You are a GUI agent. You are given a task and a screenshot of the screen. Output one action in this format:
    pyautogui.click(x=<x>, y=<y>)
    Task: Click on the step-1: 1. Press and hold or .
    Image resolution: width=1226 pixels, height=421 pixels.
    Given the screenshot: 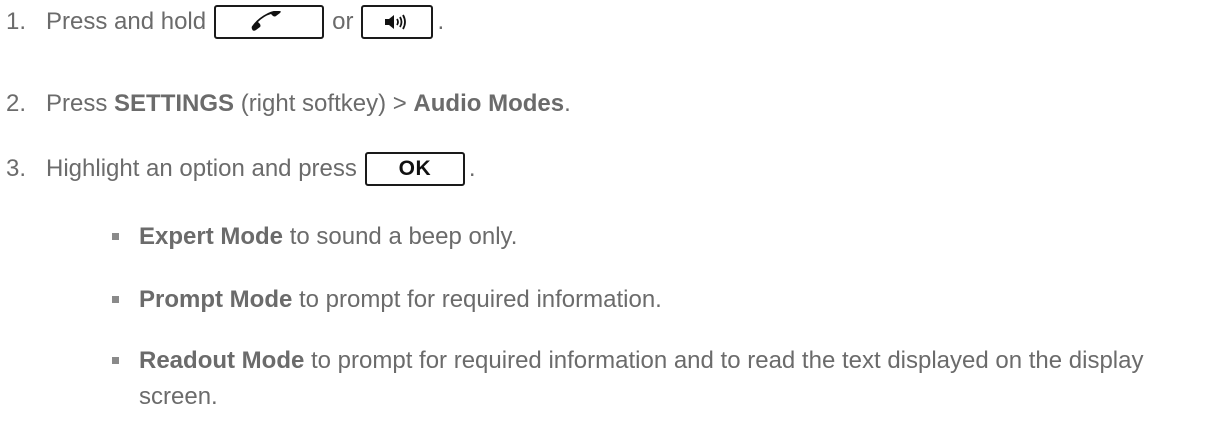 What is the action you would take?
    pyautogui.click(x=225, y=22)
    